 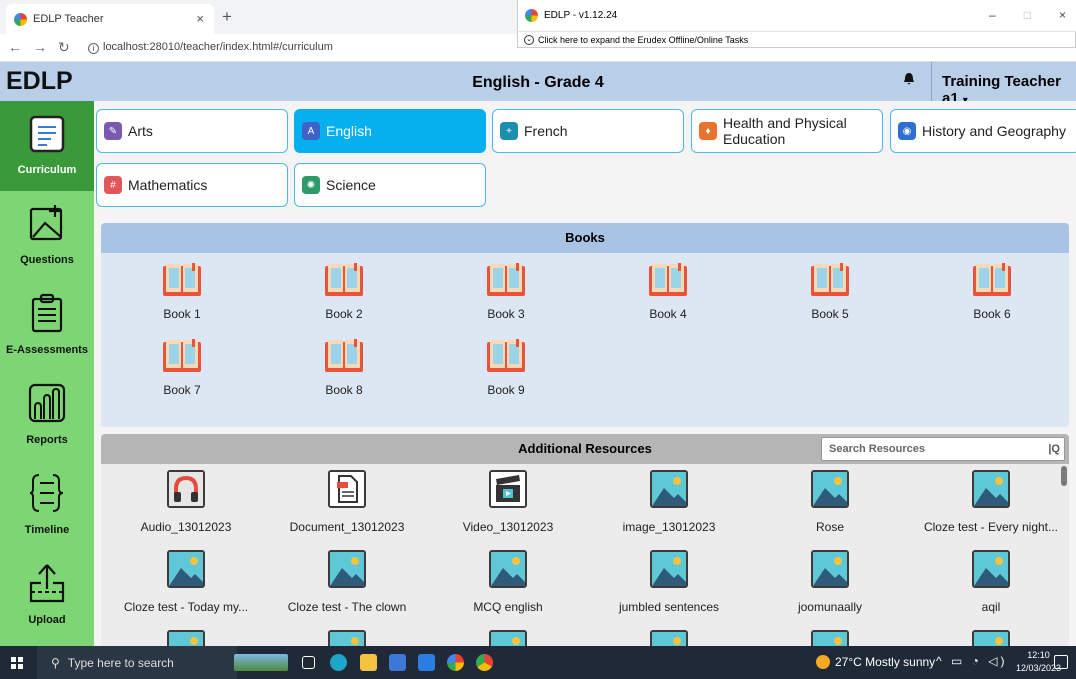 I want to click on resource-item: Cloze test - The clown, so click(x=347, y=582).